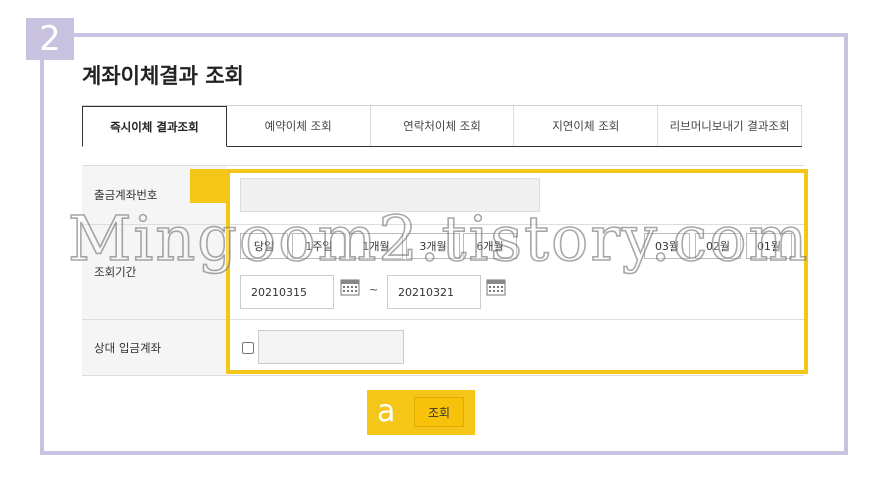  Describe the element at coordinates (154, 272) in the screenshot. I see `period-label: 조회기간` at that location.